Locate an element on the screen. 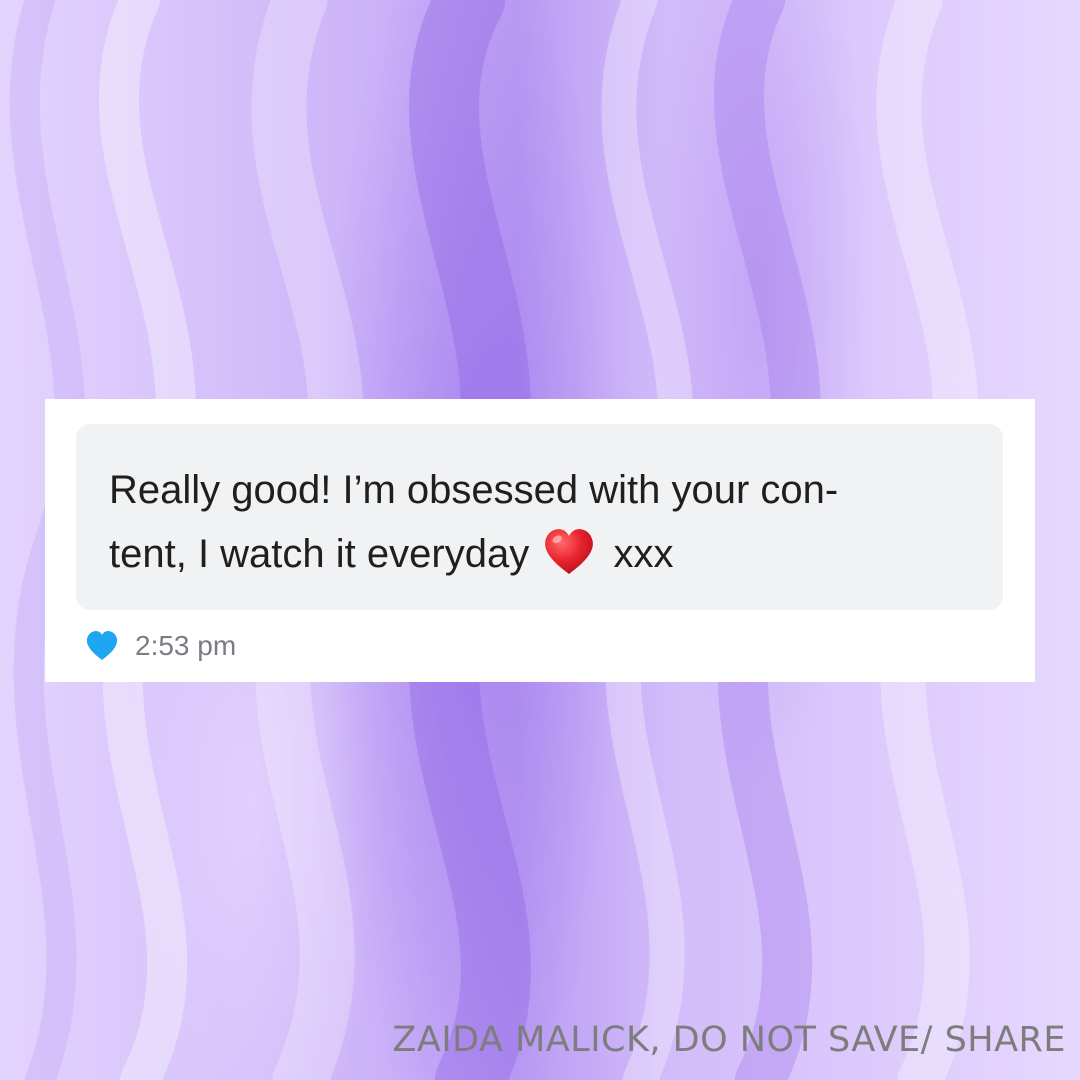 The height and width of the screenshot is (1080, 1080). message-meta: 2:53 pm is located at coordinates (160, 646).